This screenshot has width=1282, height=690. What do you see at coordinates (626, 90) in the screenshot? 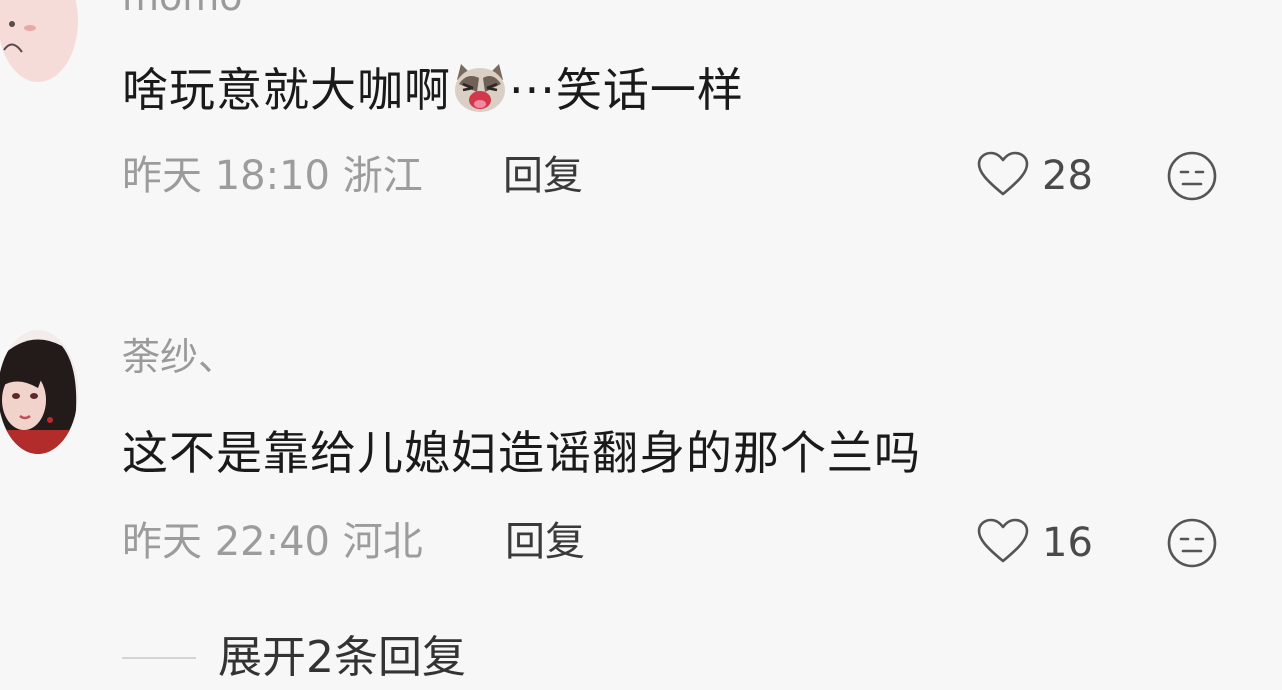
I see `comment-text-part: ···笑话一样` at bounding box center [626, 90].